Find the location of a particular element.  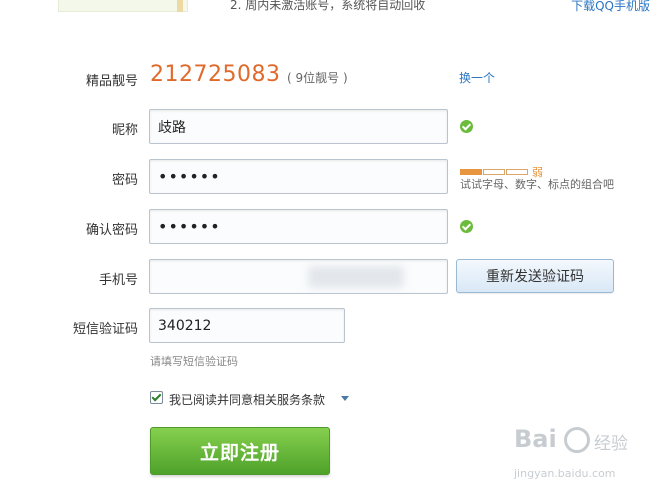

number-label: 精品靓号 is located at coordinates (111, 81).